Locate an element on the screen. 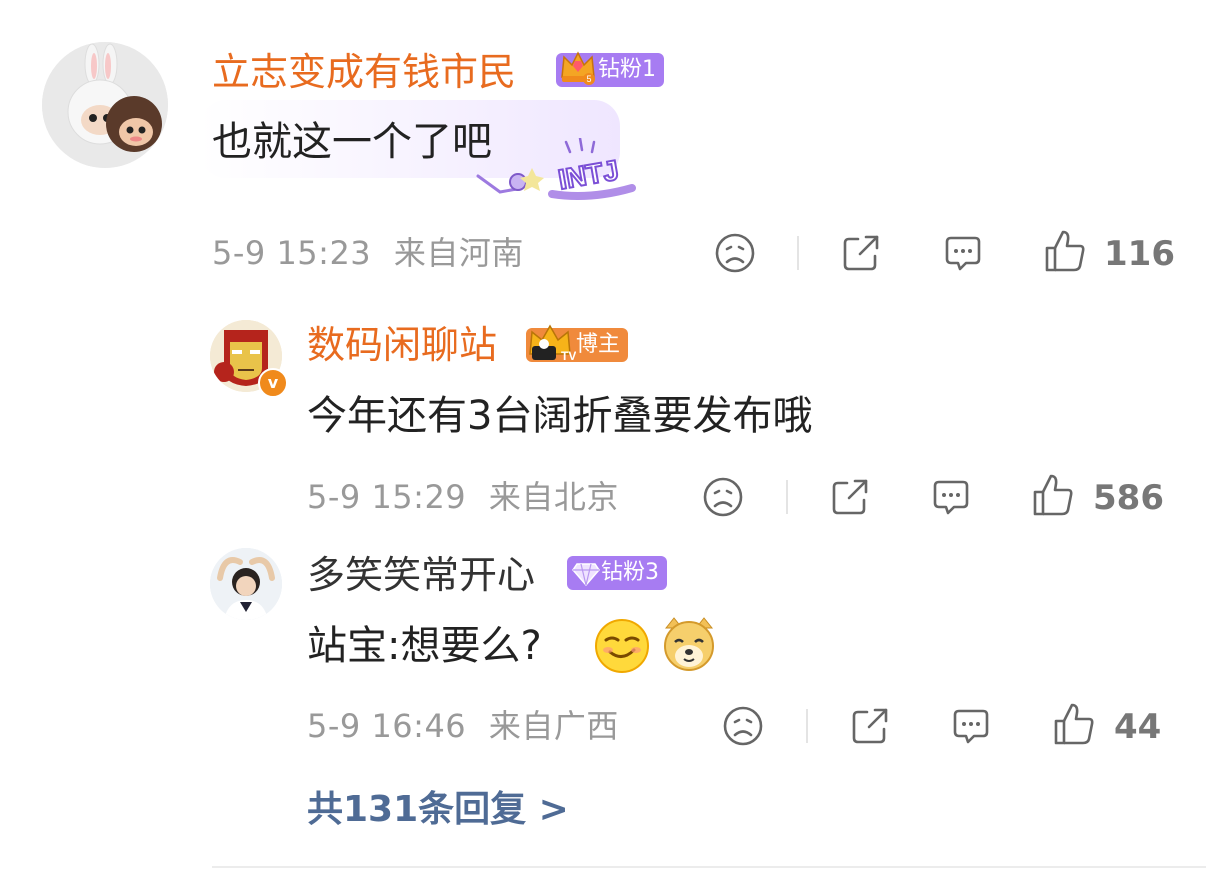 This screenshot has height=872, width=1206. reply-text: 今年还有3台阔折叠要发布哦 is located at coordinates (560, 416).